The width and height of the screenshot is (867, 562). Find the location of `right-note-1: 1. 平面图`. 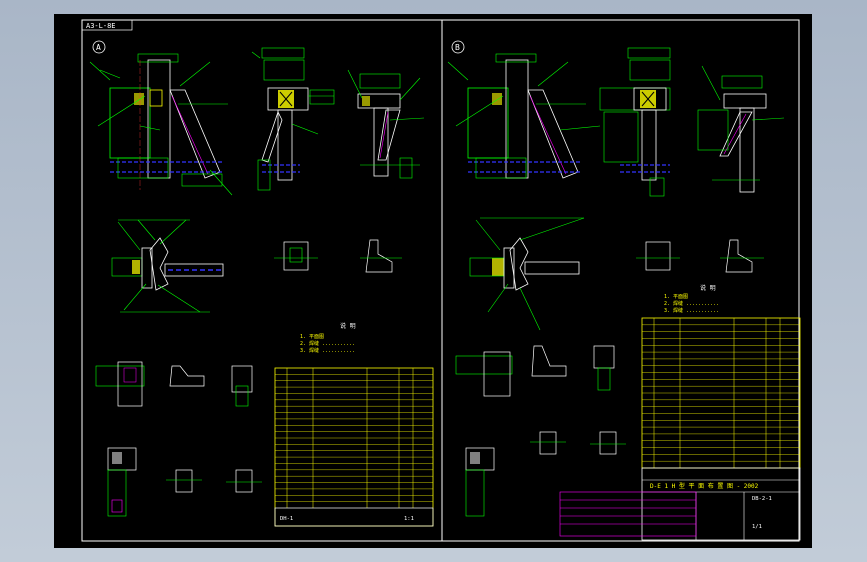

right-note-1: 1. 平面图 is located at coordinates (676, 297).